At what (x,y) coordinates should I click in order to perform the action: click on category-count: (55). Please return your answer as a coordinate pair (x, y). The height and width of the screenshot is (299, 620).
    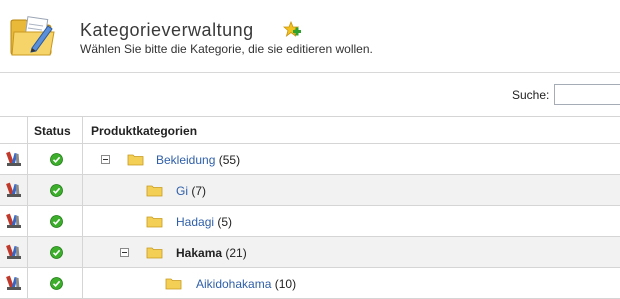
    Looking at the image, I should click on (229, 160).